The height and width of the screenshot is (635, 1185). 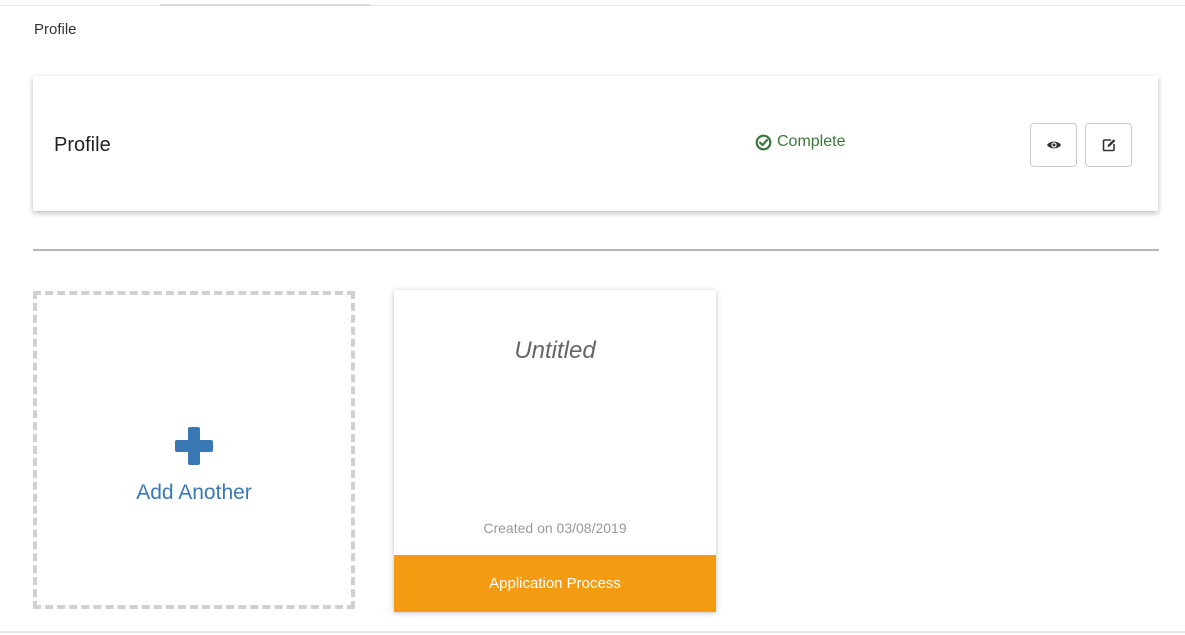 I want to click on top-divider-accent, so click(x=265, y=5).